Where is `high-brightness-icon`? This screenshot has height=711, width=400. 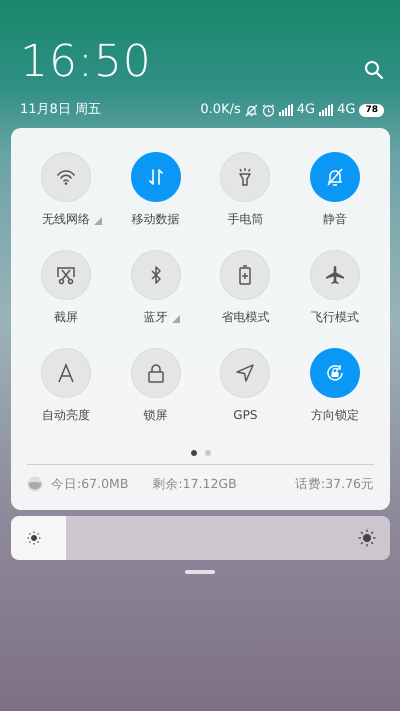 high-brightness-icon is located at coordinates (367, 537).